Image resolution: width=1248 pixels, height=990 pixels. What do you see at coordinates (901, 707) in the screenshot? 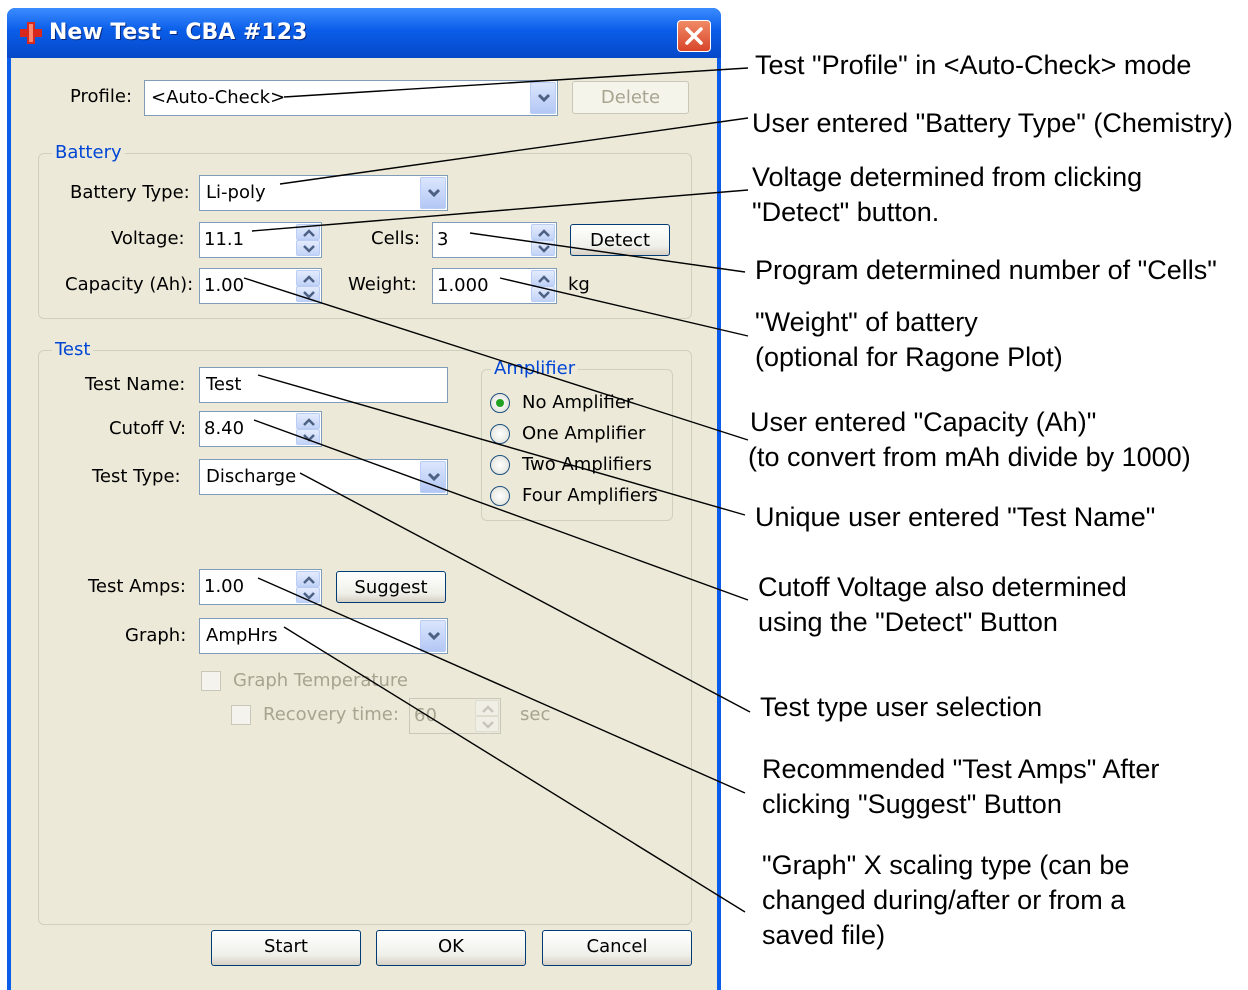
I see `annotation-test-type: Test type user selection` at bounding box center [901, 707].